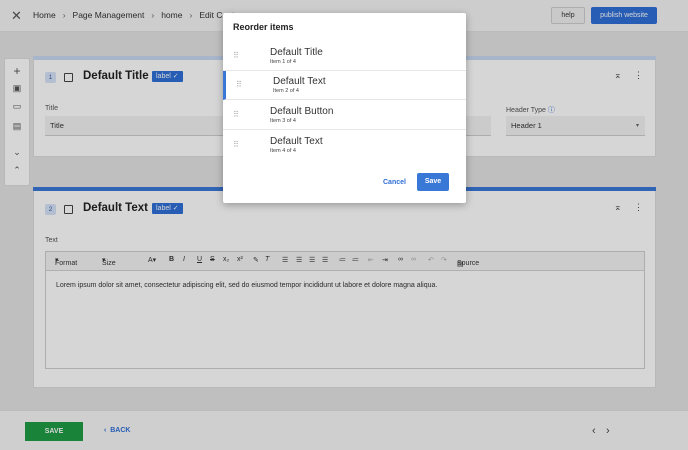 Image resolution: width=688 pixels, height=450 pixels. Describe the element at coordinates (344, 56) in the screenshot. I see `reorder-item: ⠿ Default Title Item 1 of 4` at that location.